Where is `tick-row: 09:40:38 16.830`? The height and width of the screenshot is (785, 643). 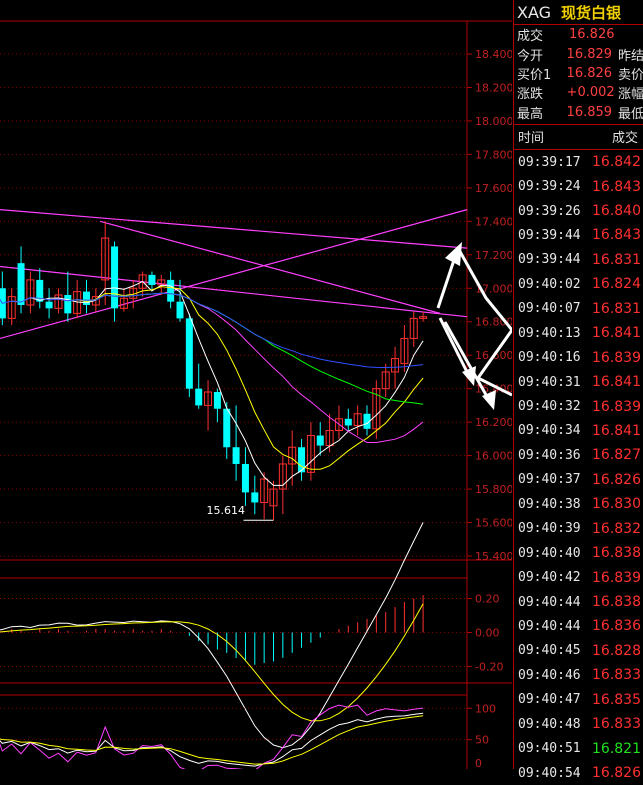
tick-row: 09:40:38 16.830 is located at coordinates (578, 504).